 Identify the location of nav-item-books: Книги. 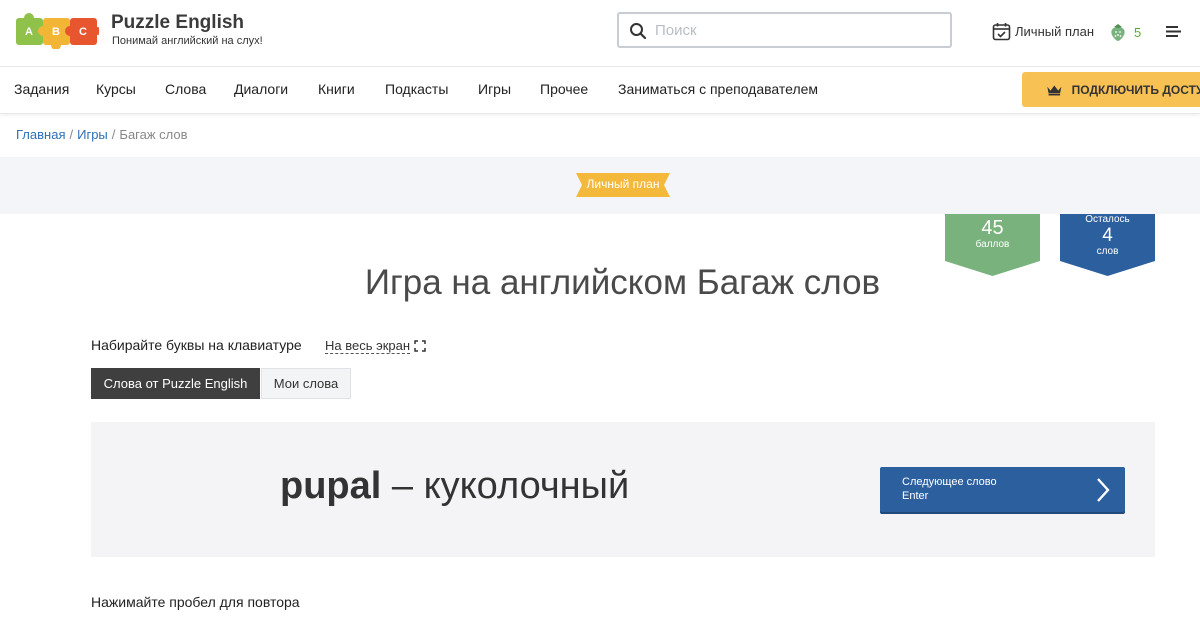
(336, 89).